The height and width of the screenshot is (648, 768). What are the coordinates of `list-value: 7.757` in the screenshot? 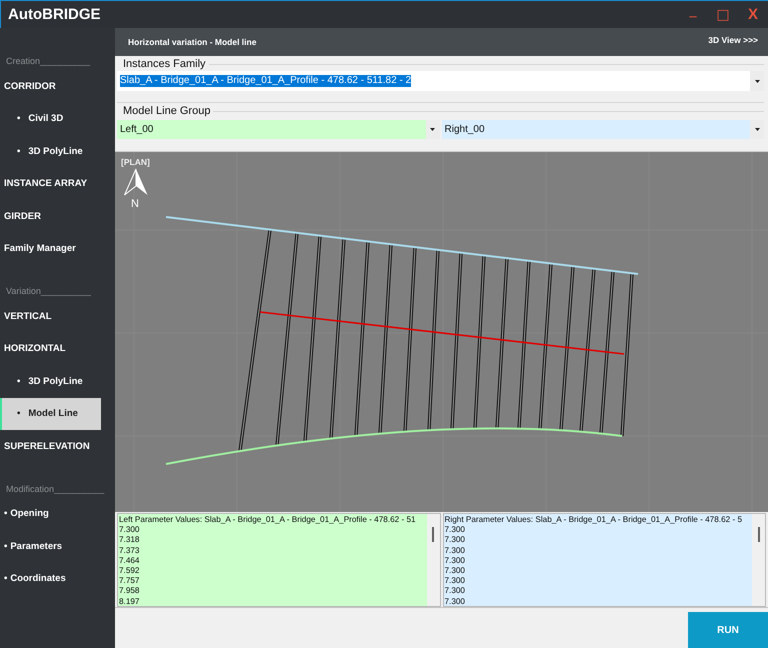 It's located at (129, 581).